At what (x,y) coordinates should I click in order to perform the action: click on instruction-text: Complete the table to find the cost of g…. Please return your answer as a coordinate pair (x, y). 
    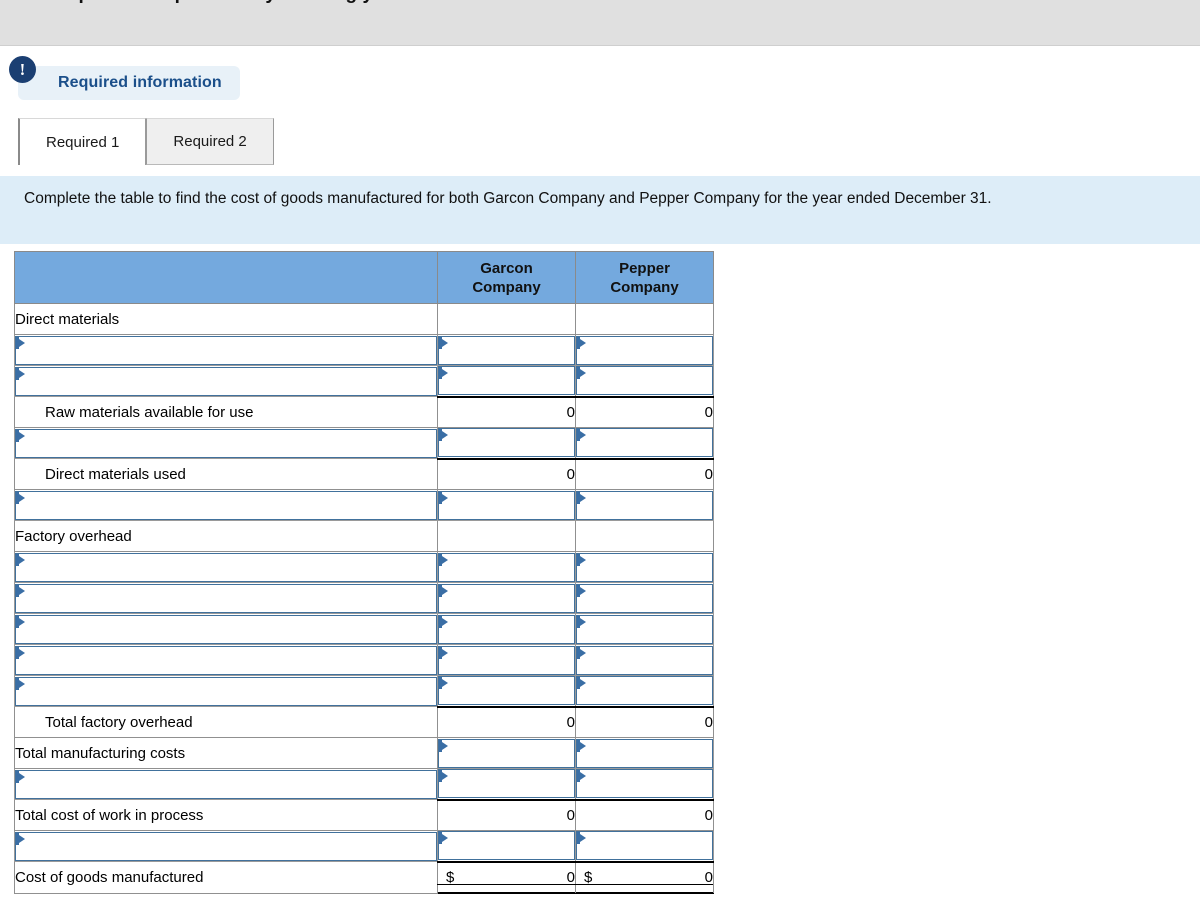
    Looking at the image, I should click on (508, 198).